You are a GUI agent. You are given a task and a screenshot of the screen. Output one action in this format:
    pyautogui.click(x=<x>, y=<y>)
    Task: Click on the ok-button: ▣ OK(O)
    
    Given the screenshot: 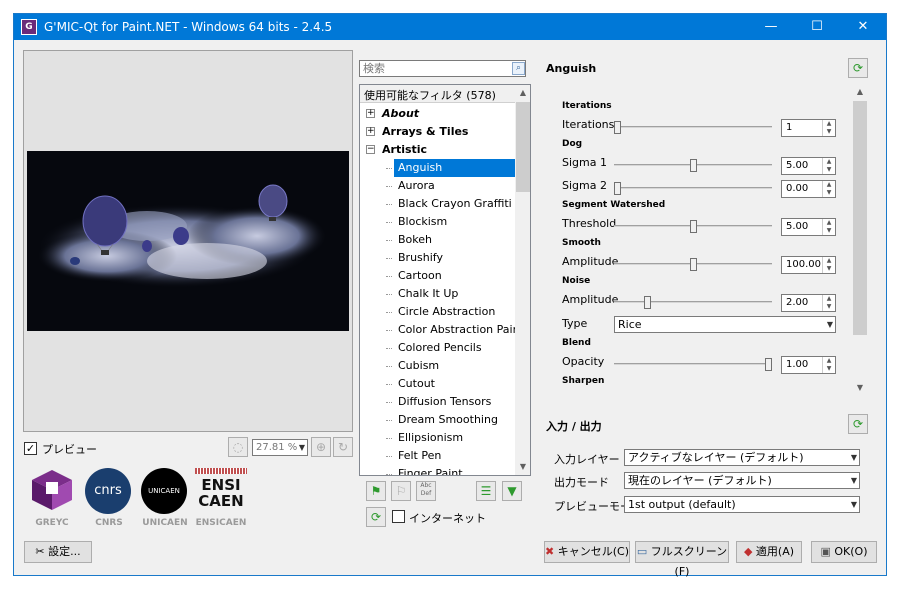 What is the action you would take?
    pyautogui.click(x=844, y=552)
    